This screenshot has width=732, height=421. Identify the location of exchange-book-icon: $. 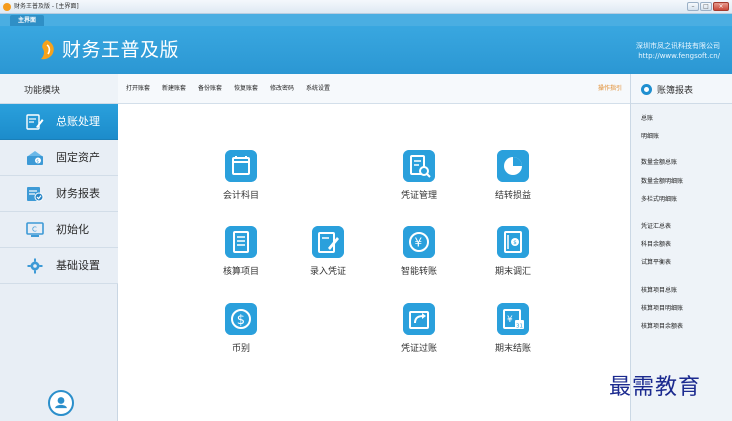
(513, 242).